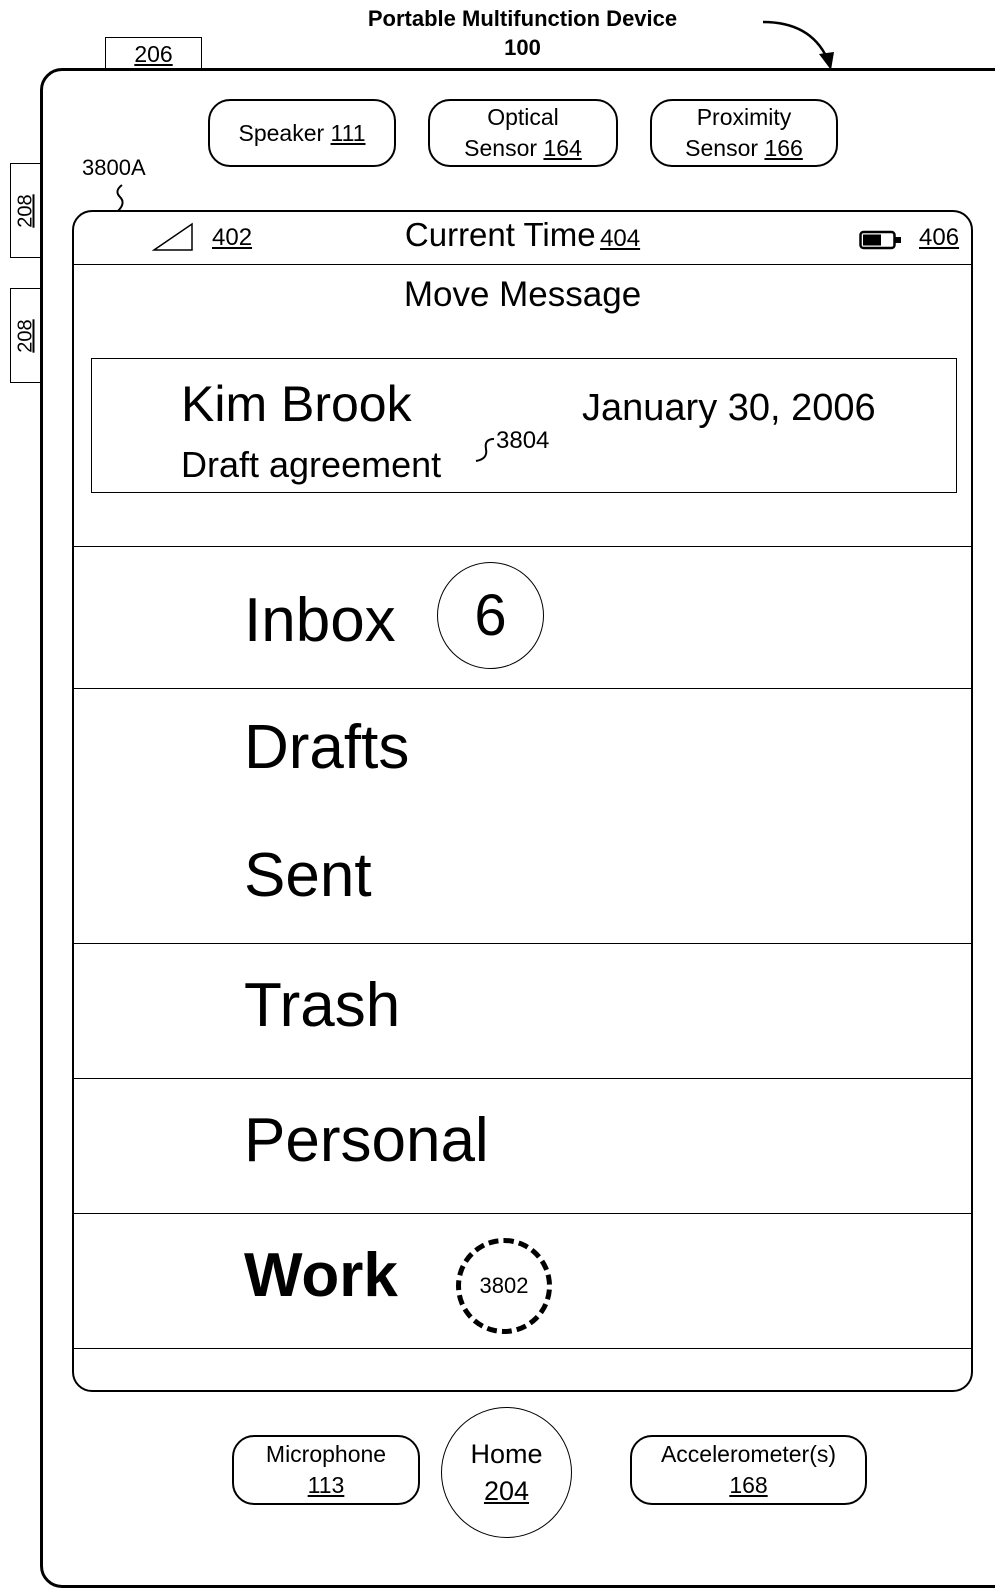  What do you see at coordinates (296, 404) in the screenshot?
I see `message-sender: Kim Brook` at bounding box center [296, 404].